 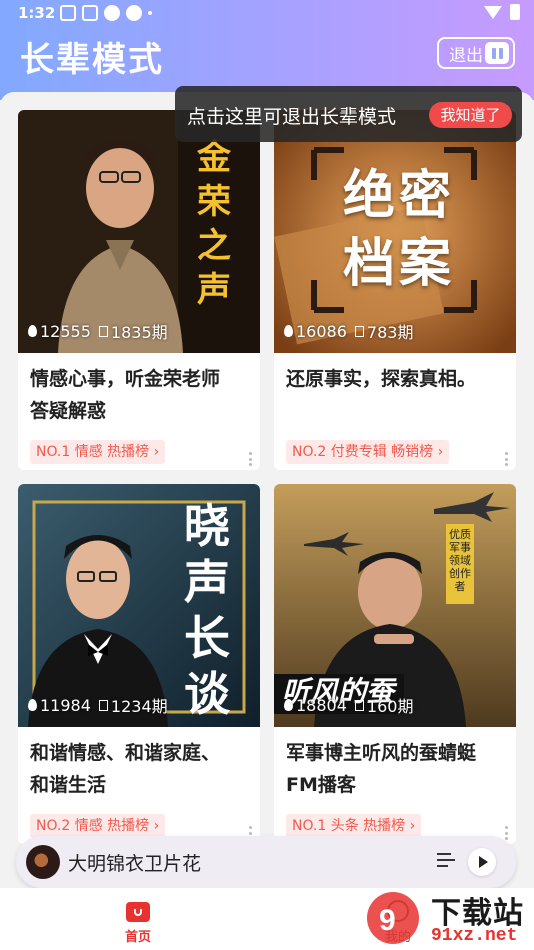 I want to click on cover-title-text: 金荣之声, so click(x=214, y=224).